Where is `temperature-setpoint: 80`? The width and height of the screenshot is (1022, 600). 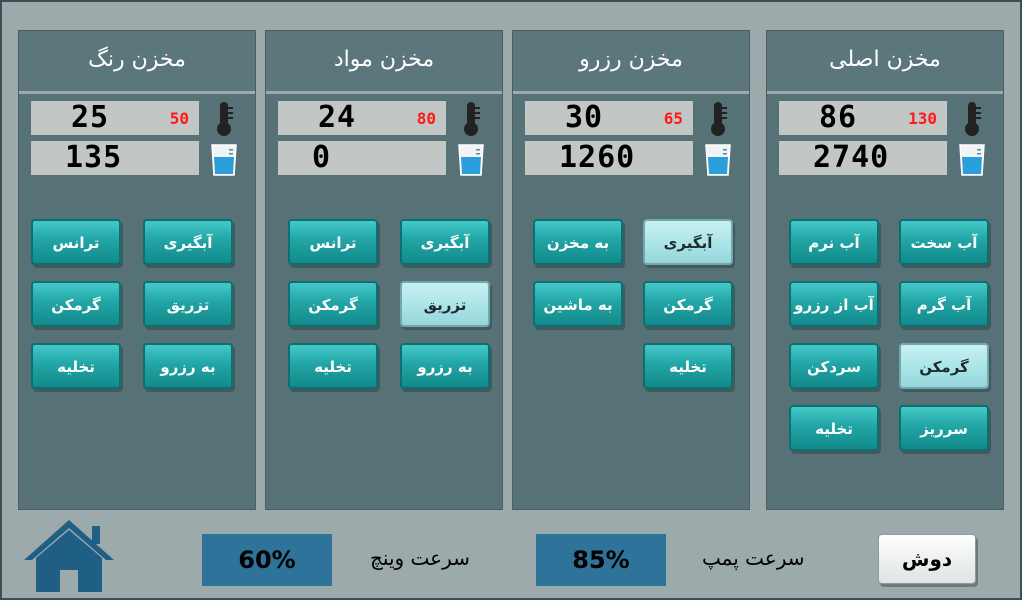 temperature-setpoint: 80 is located at coordinates (426, 118).